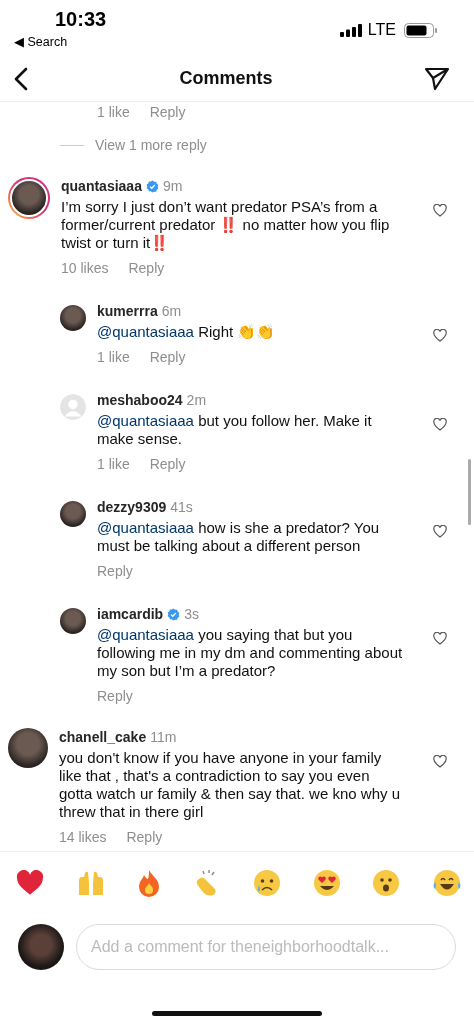 The height and width of the screenshot is (1025, 474). I want to click on network-label: LTE, so click(381, 30).